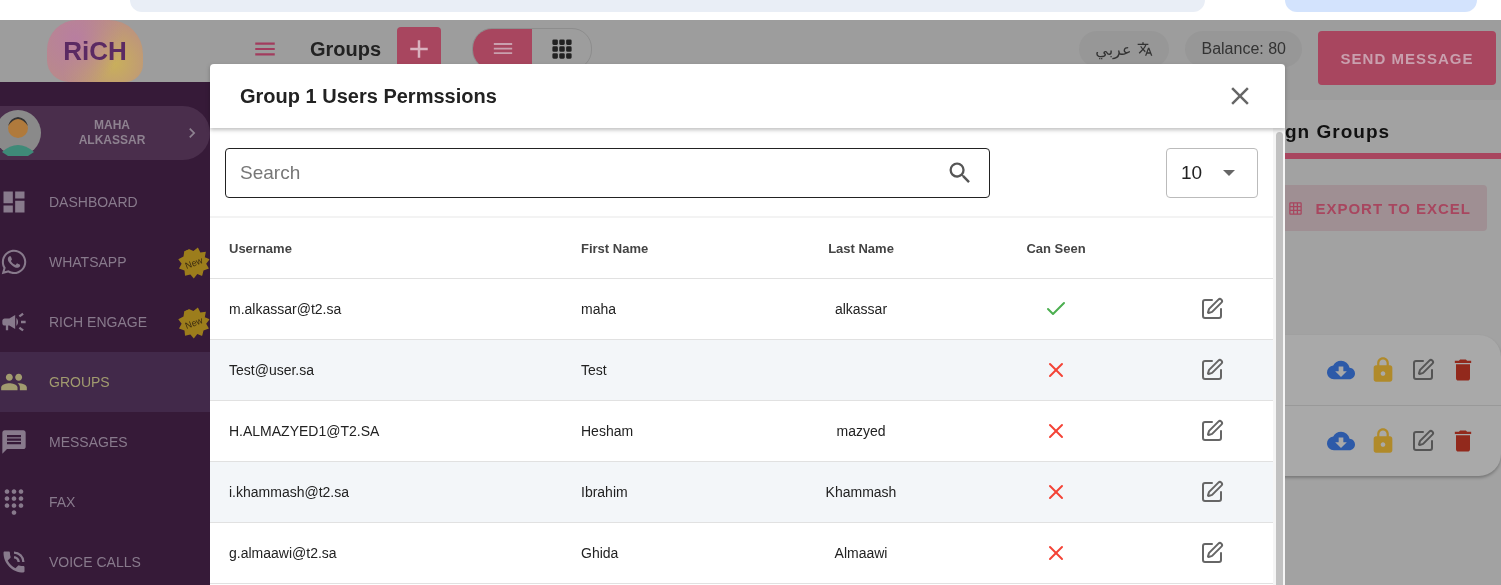  I want to click on table-cell-text: m.alkassar@t2.sa, so click(286, 309).